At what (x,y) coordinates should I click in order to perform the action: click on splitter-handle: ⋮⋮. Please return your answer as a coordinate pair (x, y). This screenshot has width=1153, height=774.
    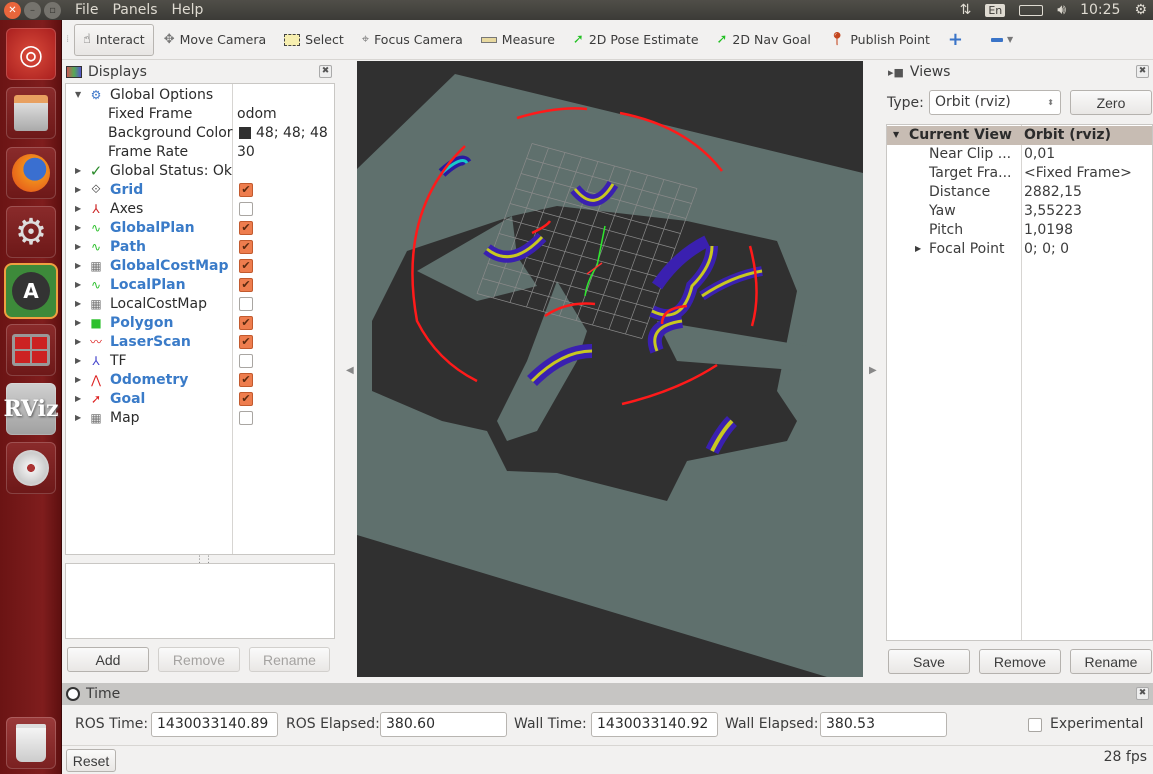
    Looking at the image, I should click on (204, 560).